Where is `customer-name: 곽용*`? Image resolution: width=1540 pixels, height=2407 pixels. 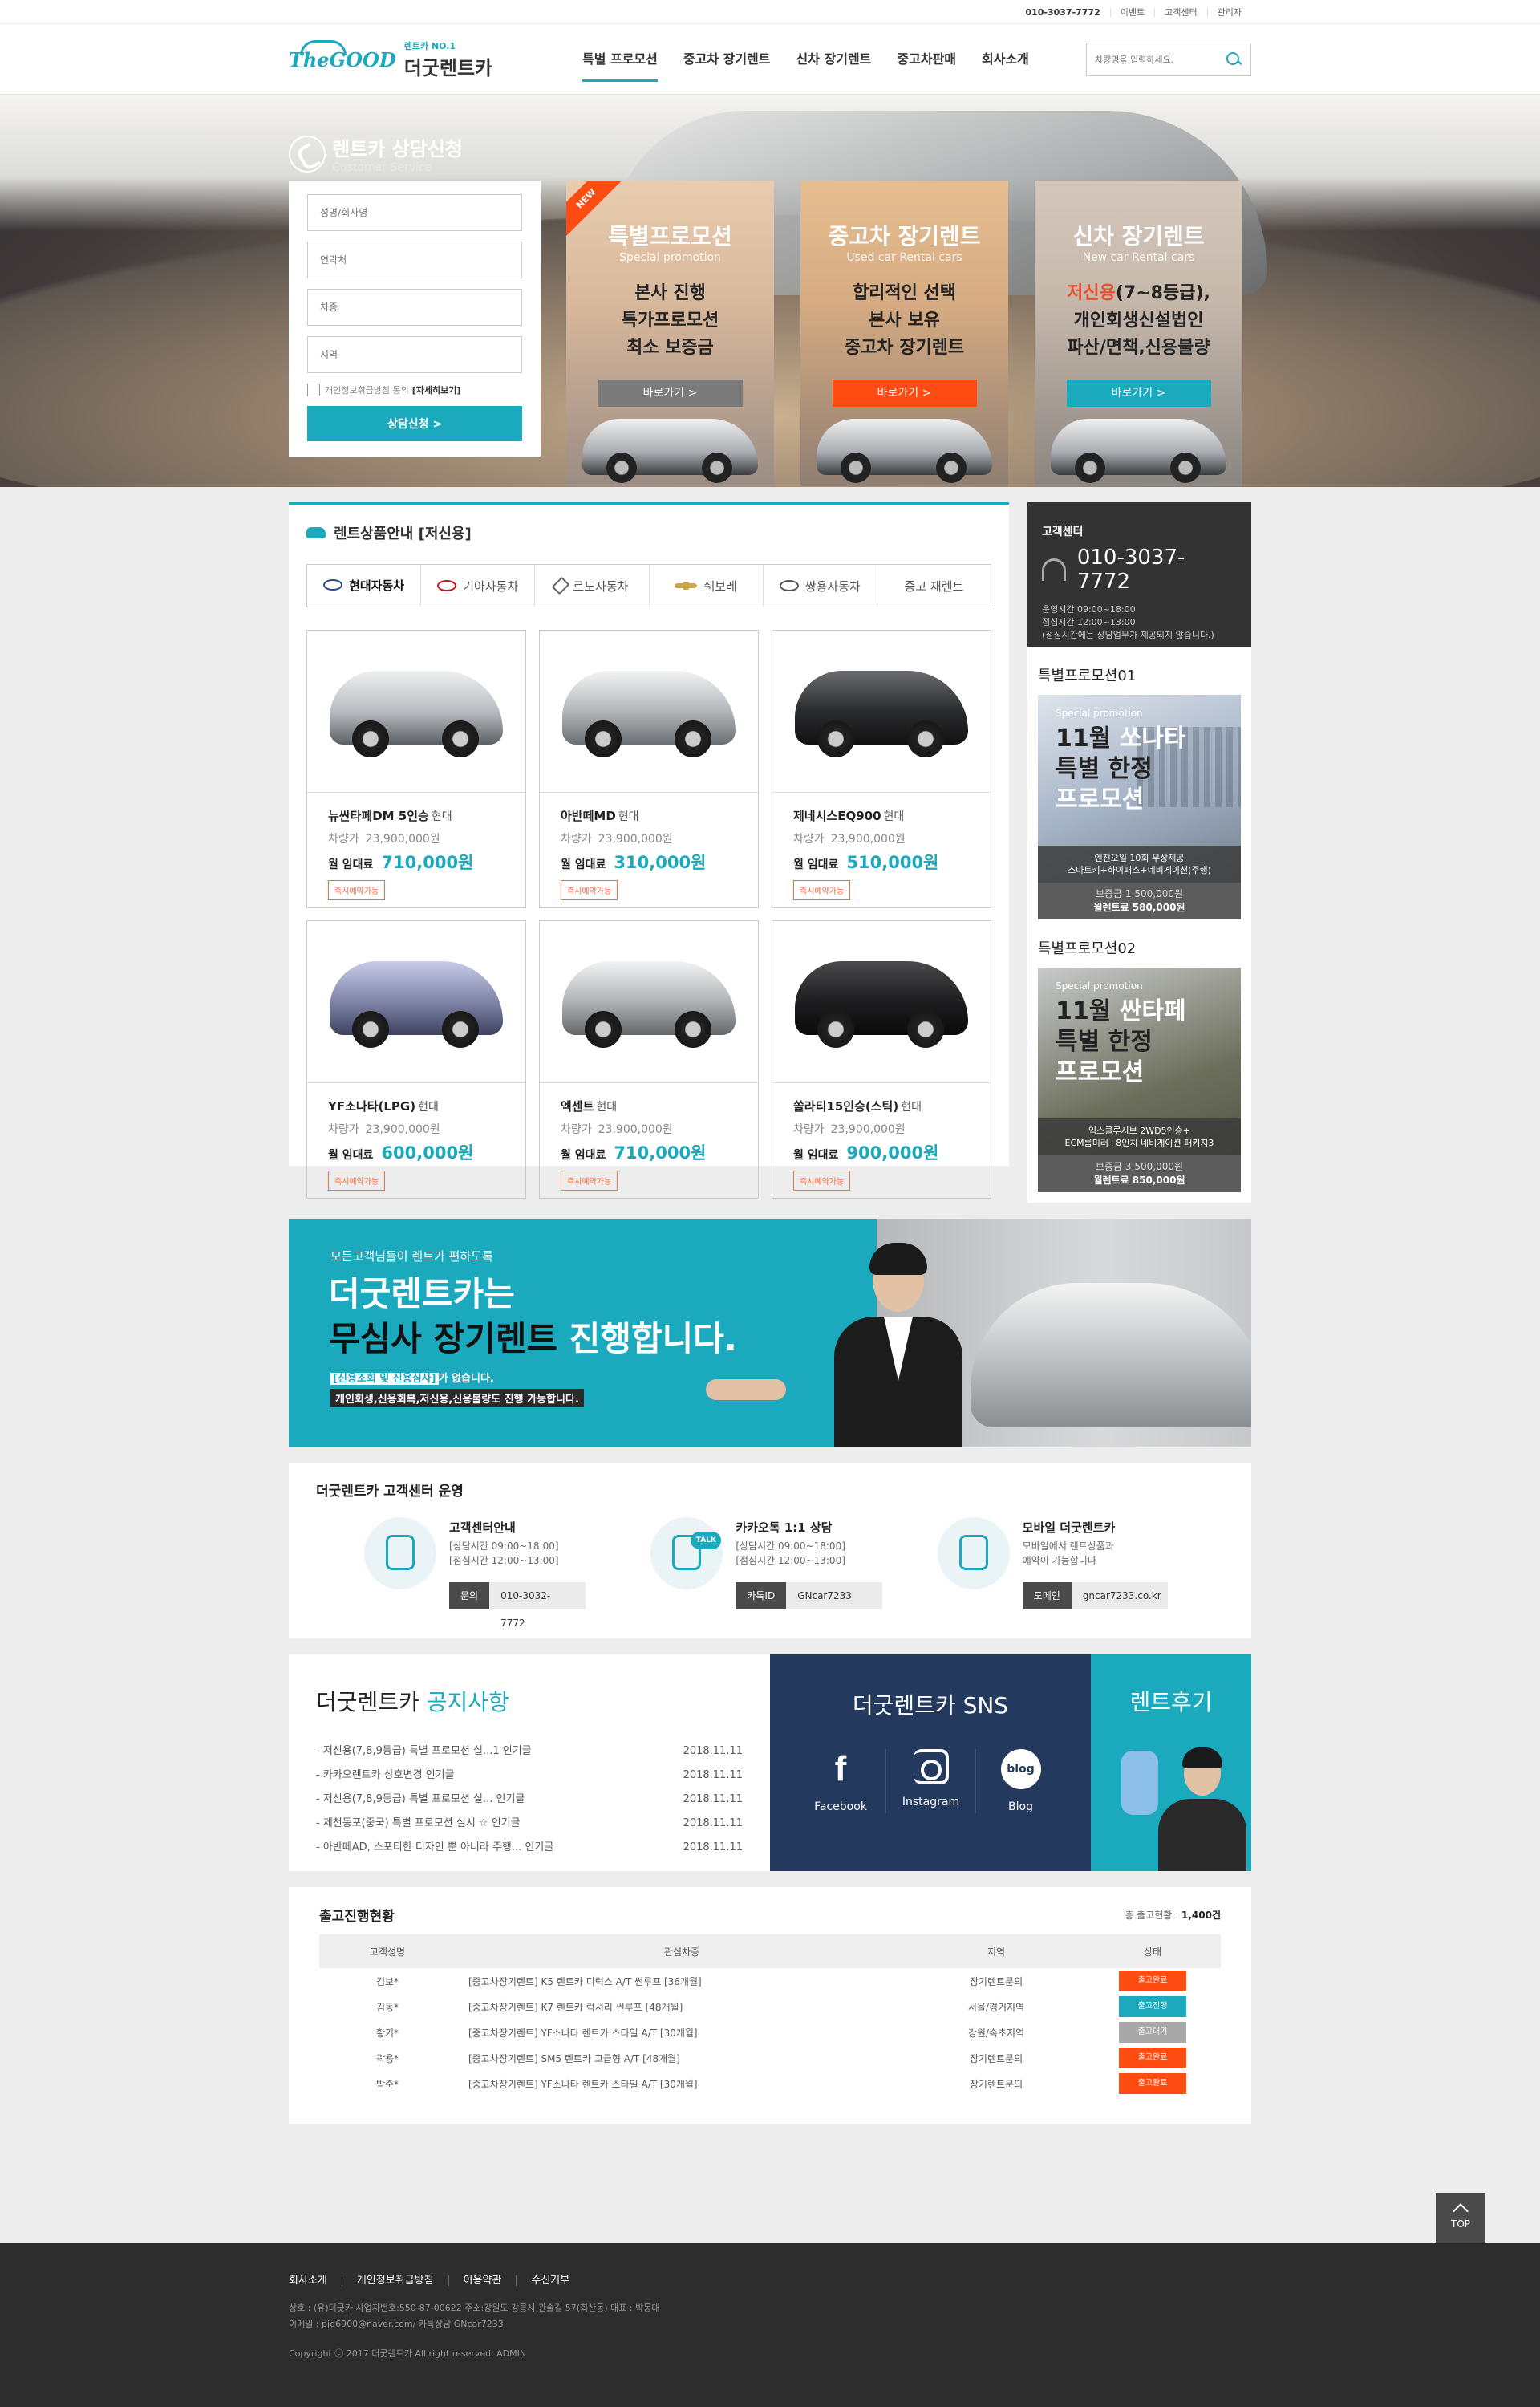 customer-name: 곽용* is located at coordinates (387, 2058).